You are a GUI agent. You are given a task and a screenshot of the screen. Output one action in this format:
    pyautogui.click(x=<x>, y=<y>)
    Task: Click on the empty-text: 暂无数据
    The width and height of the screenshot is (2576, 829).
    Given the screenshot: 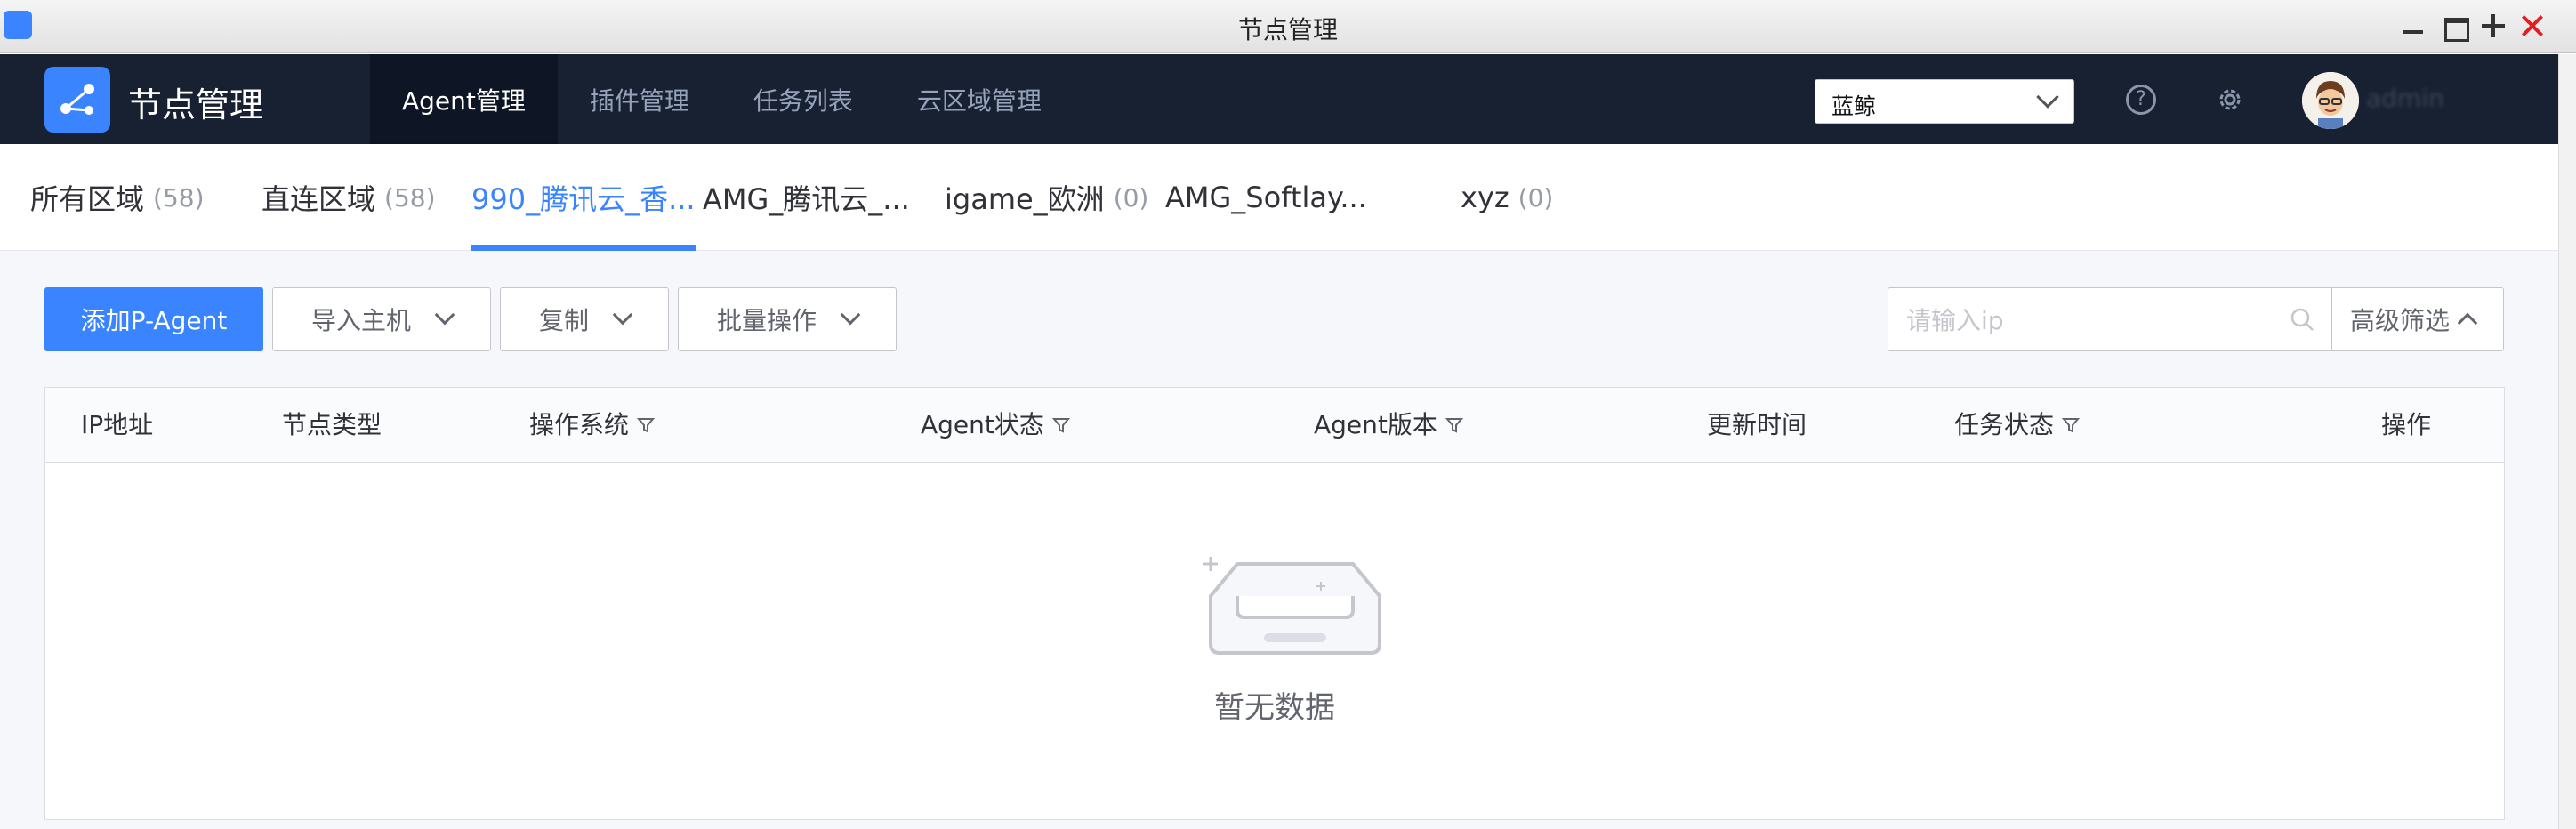 What is the action you would take?
    pyautogui.click(x=1274, y=708)
    